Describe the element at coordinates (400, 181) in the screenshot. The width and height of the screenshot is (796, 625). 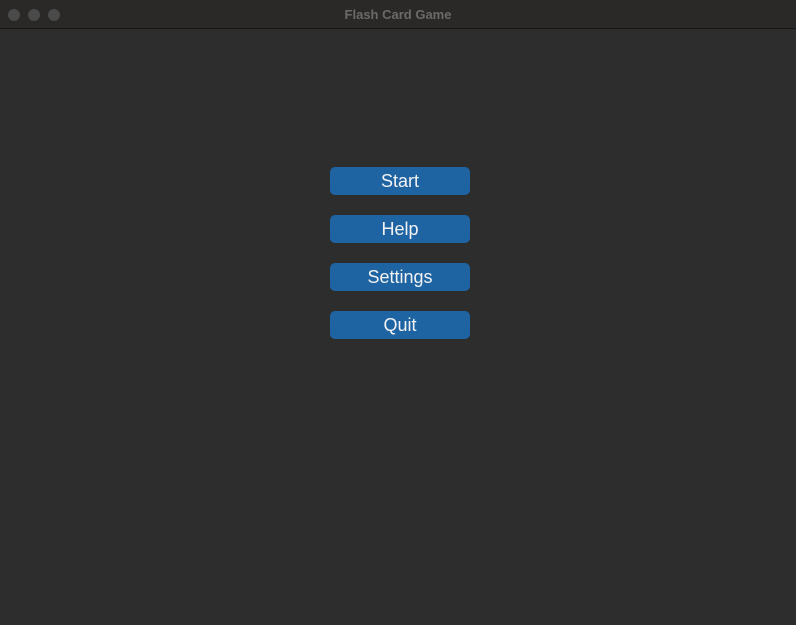
I see `start-button: Start` at that location.